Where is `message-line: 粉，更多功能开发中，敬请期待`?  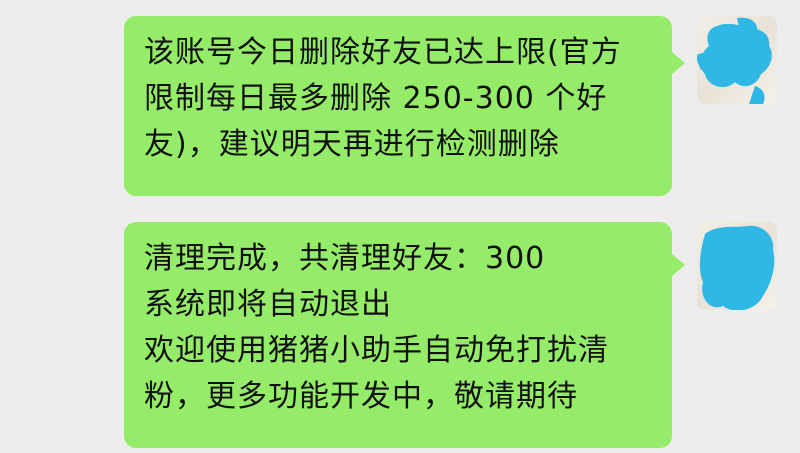
message-line: 粉，更多功能开发中，敬请期待 is located at coordinates (361, 396).